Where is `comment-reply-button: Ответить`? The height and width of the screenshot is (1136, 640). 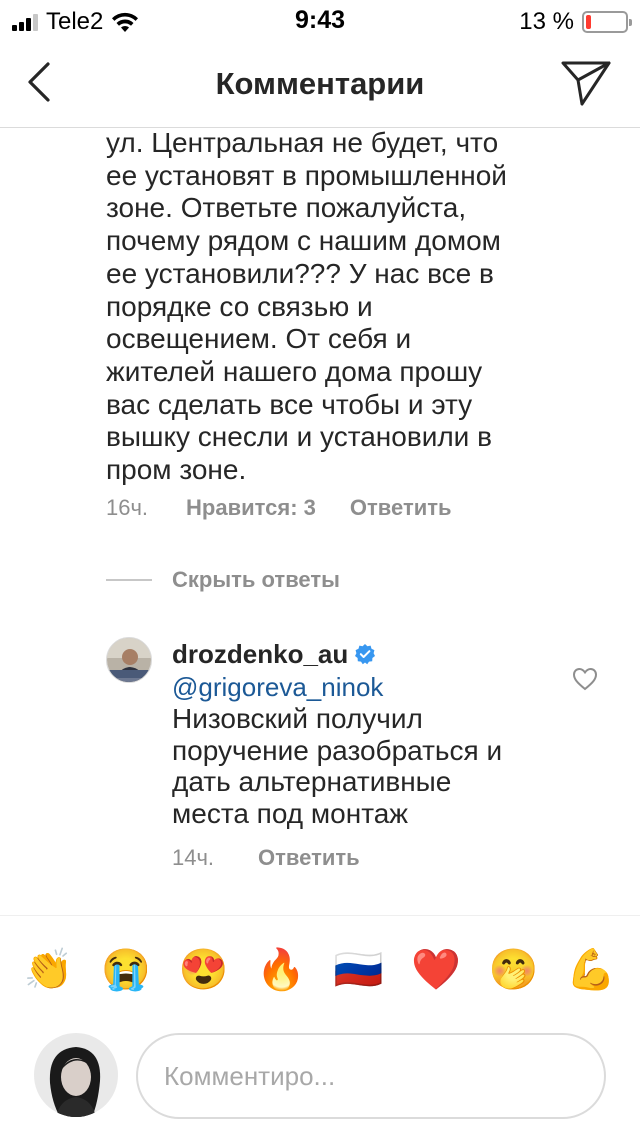 comment-reply-button: Ответить is located at coordinates (401, 508).